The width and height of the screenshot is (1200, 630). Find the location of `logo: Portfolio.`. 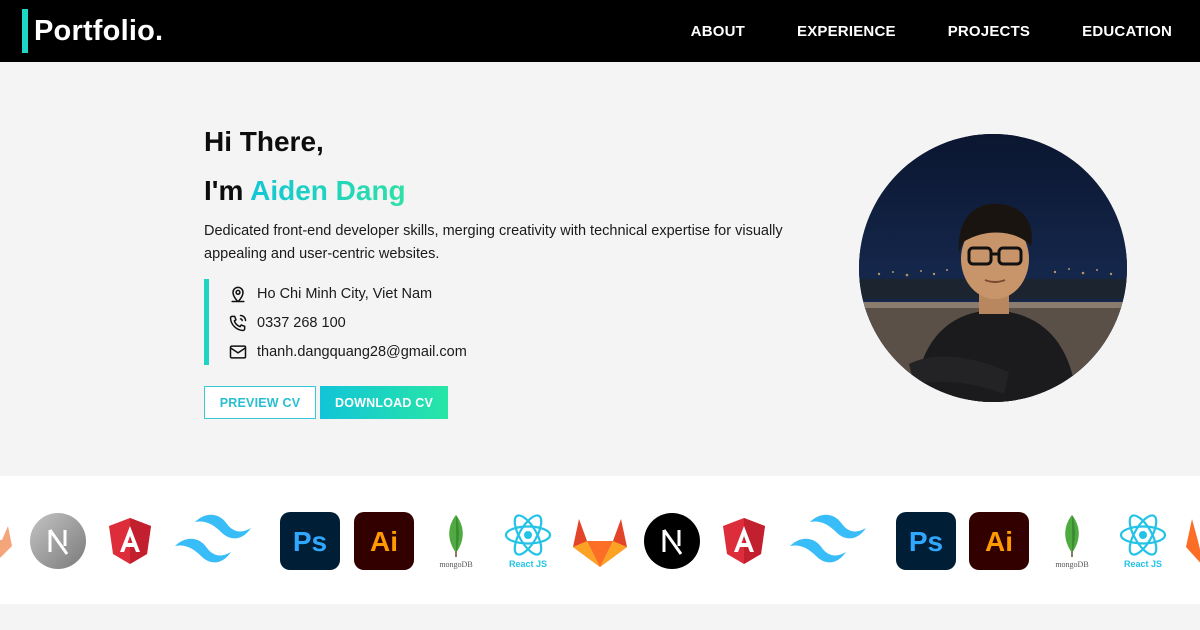

logo: Portfolio. is located at coordinates (92, 31).